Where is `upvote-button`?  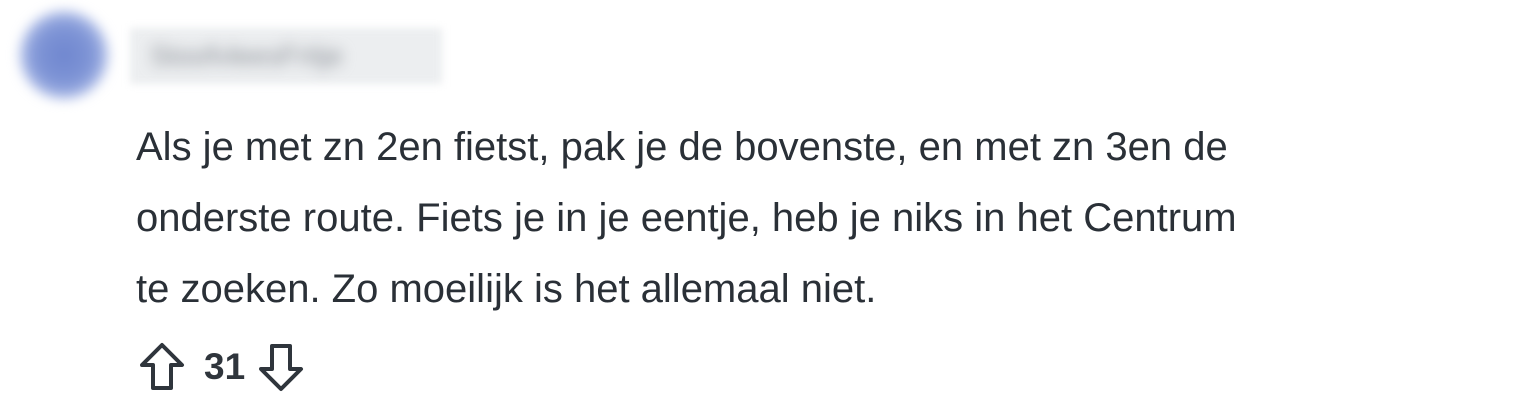
upvote-button is located at coordinates (162, 367).